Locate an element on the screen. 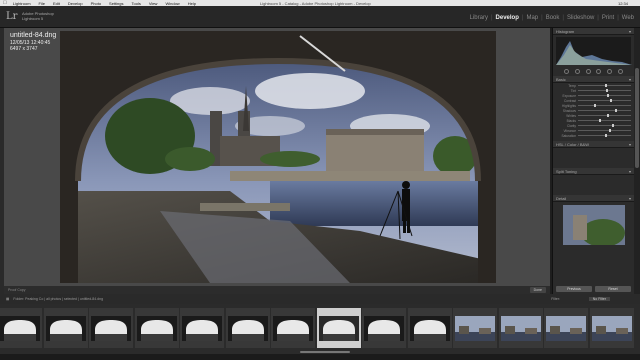  lightroom-logo: Lr is located at coordinates (12, 16).